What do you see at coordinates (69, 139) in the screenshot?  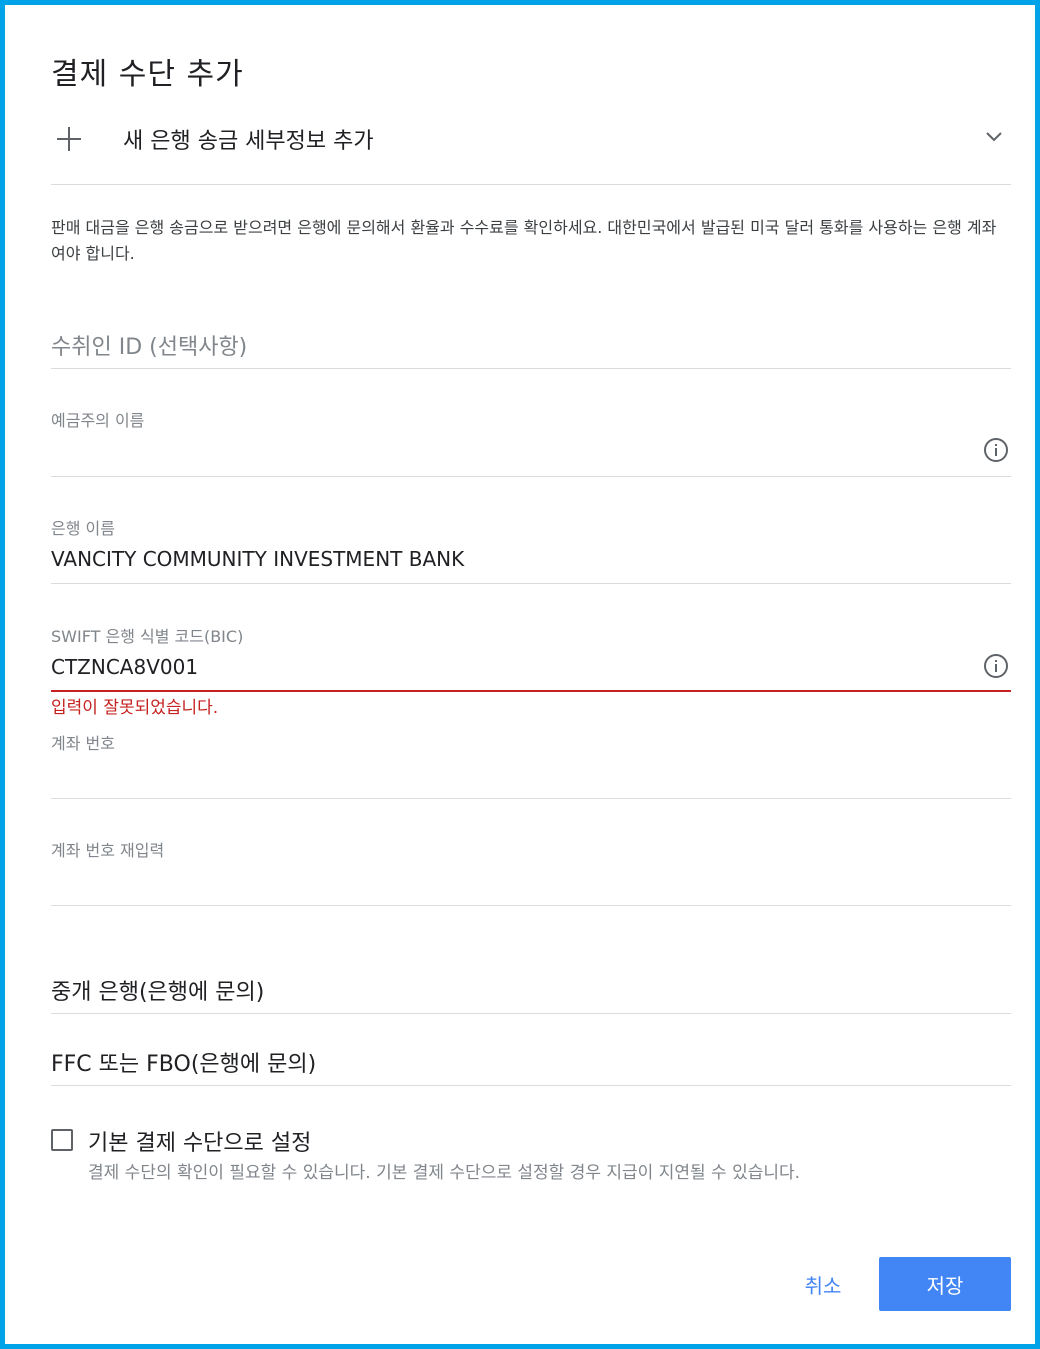 I see `plus-icon` at bounding box center [69, 139].